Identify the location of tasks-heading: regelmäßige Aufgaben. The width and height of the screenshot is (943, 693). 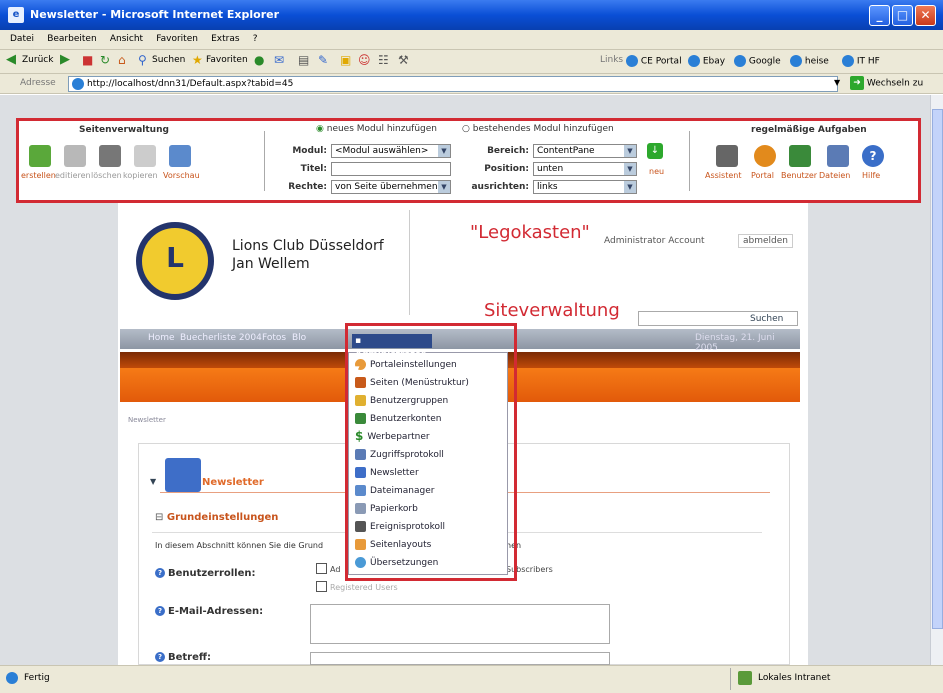
(809, 130).